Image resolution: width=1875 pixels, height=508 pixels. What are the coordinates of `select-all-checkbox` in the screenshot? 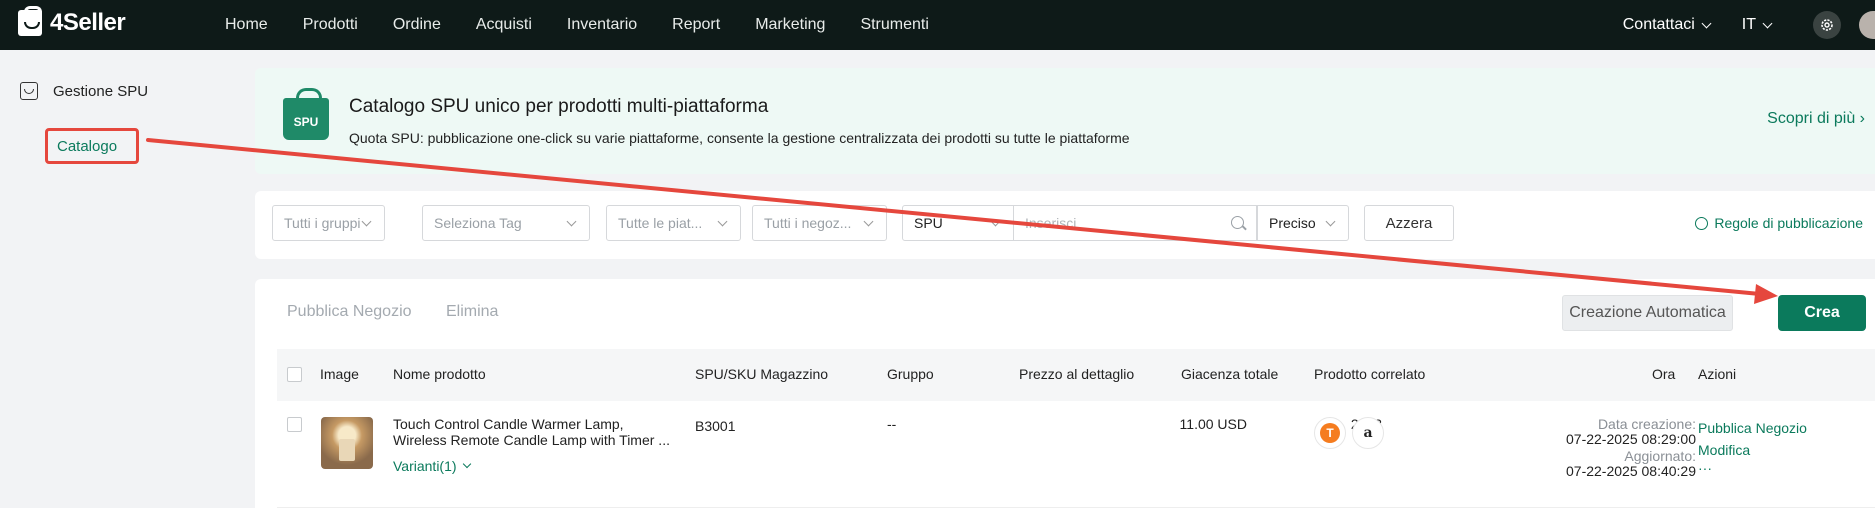 It's located at (294, 374).